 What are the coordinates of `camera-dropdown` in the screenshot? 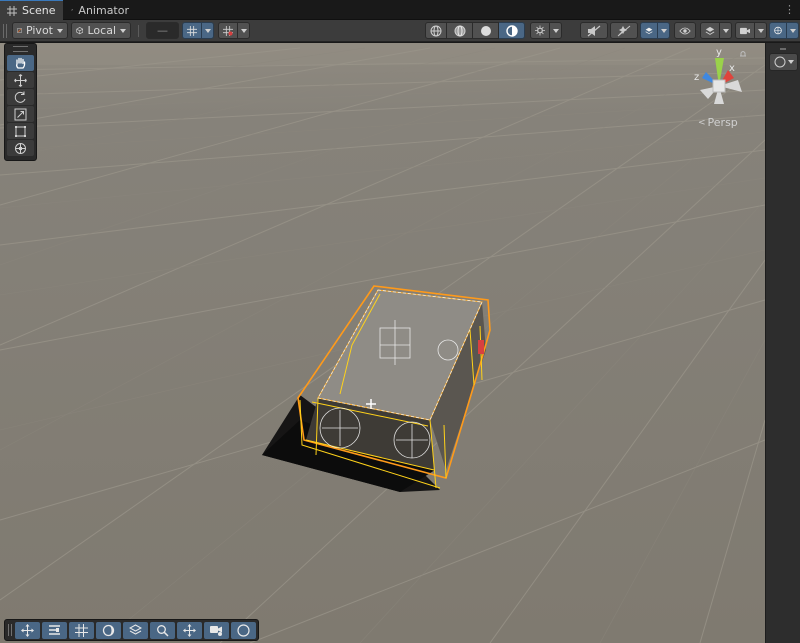 It's located at (761, 30).